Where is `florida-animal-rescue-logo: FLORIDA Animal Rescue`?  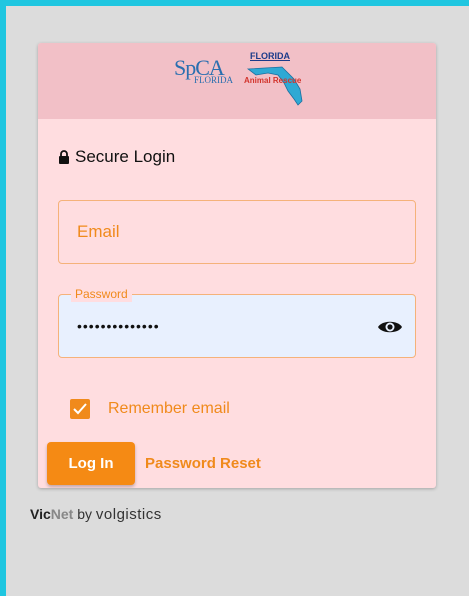
florida-animal-rescue-logo: FLORIDA Animal Rescue is located at coordinates (277, 81).